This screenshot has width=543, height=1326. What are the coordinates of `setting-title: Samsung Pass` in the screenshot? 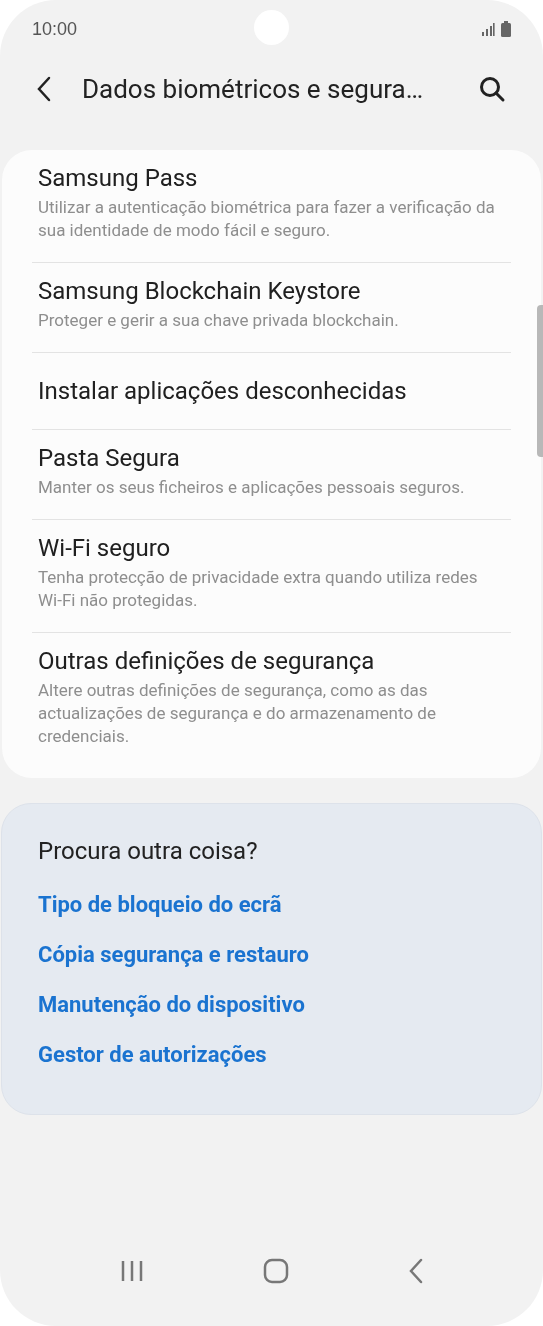 It's located at (271, 178).